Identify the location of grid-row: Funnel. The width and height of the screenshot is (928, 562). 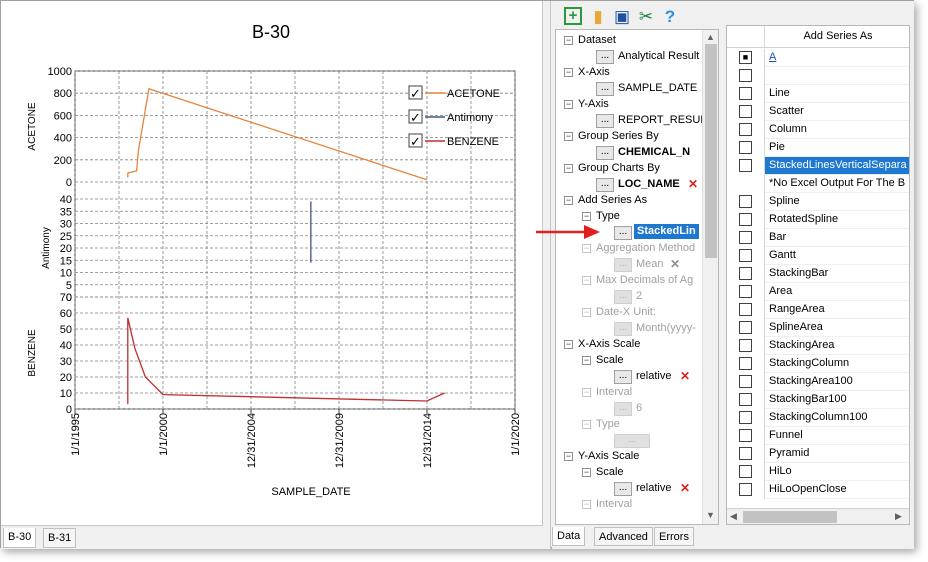
(818, 436).